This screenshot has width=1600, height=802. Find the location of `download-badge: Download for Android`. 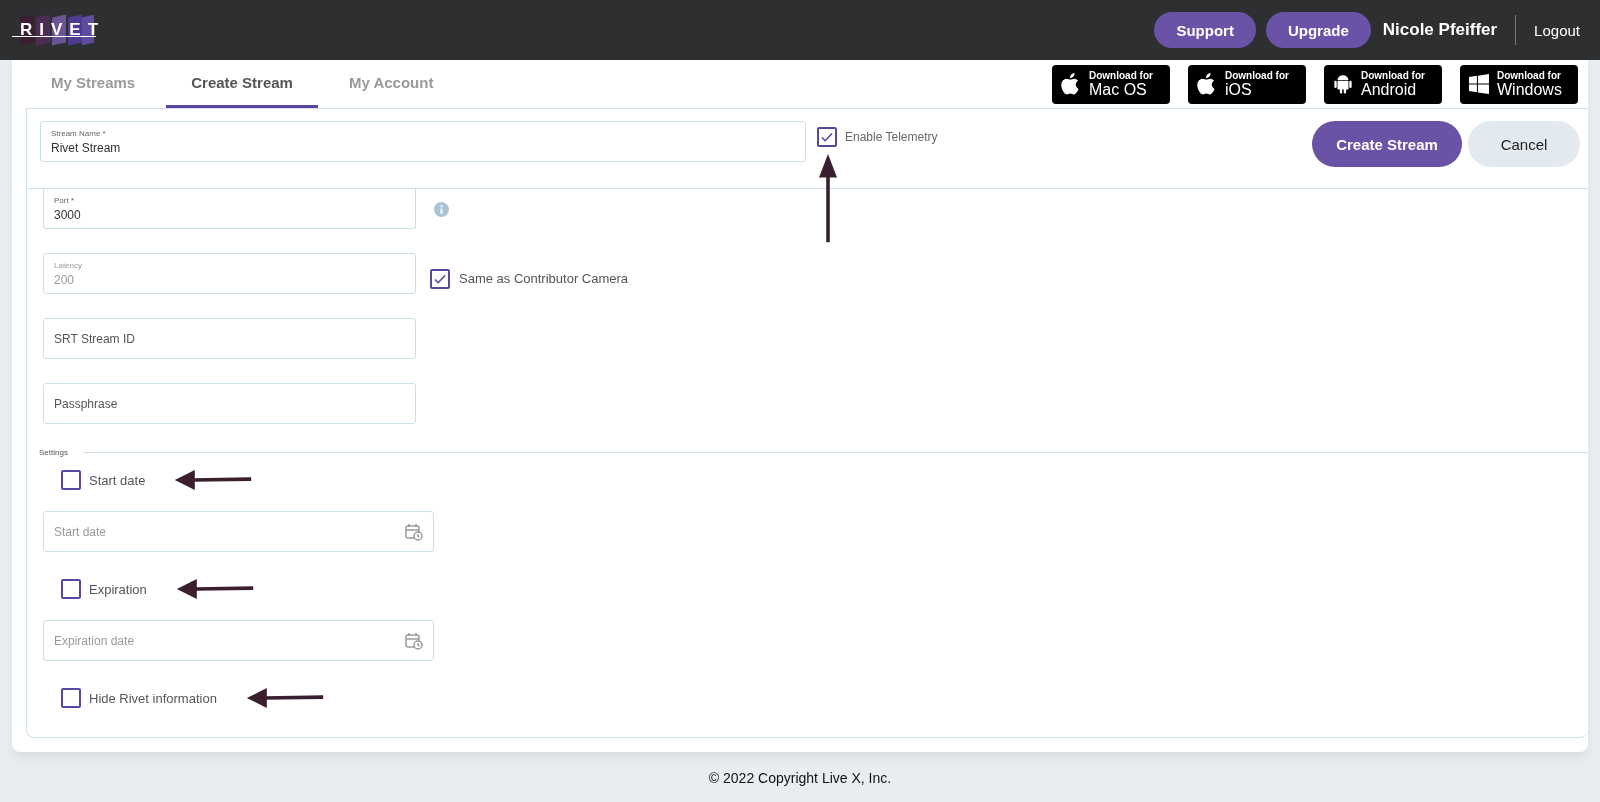

download-badge: Download for Android is located at coordinates (1383, 84).